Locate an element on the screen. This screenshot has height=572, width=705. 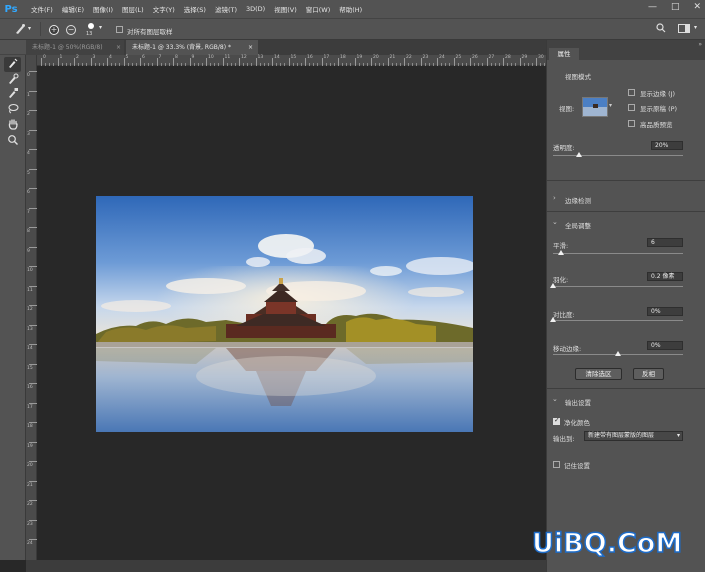
shift-edge-slider-thumb is located at coordinates (618, 353).